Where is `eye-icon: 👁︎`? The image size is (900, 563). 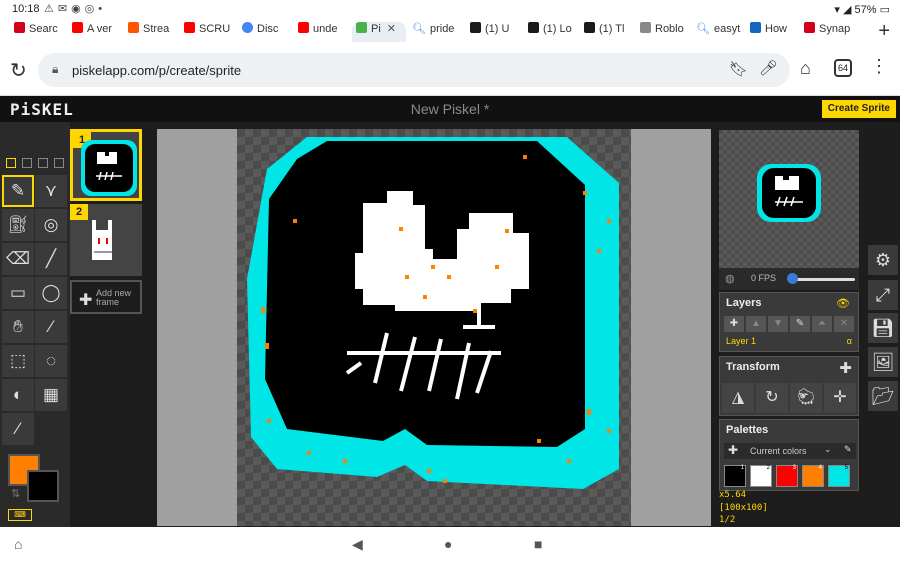 eye-icon: 👁︎ is located at coordinates (843, 303).